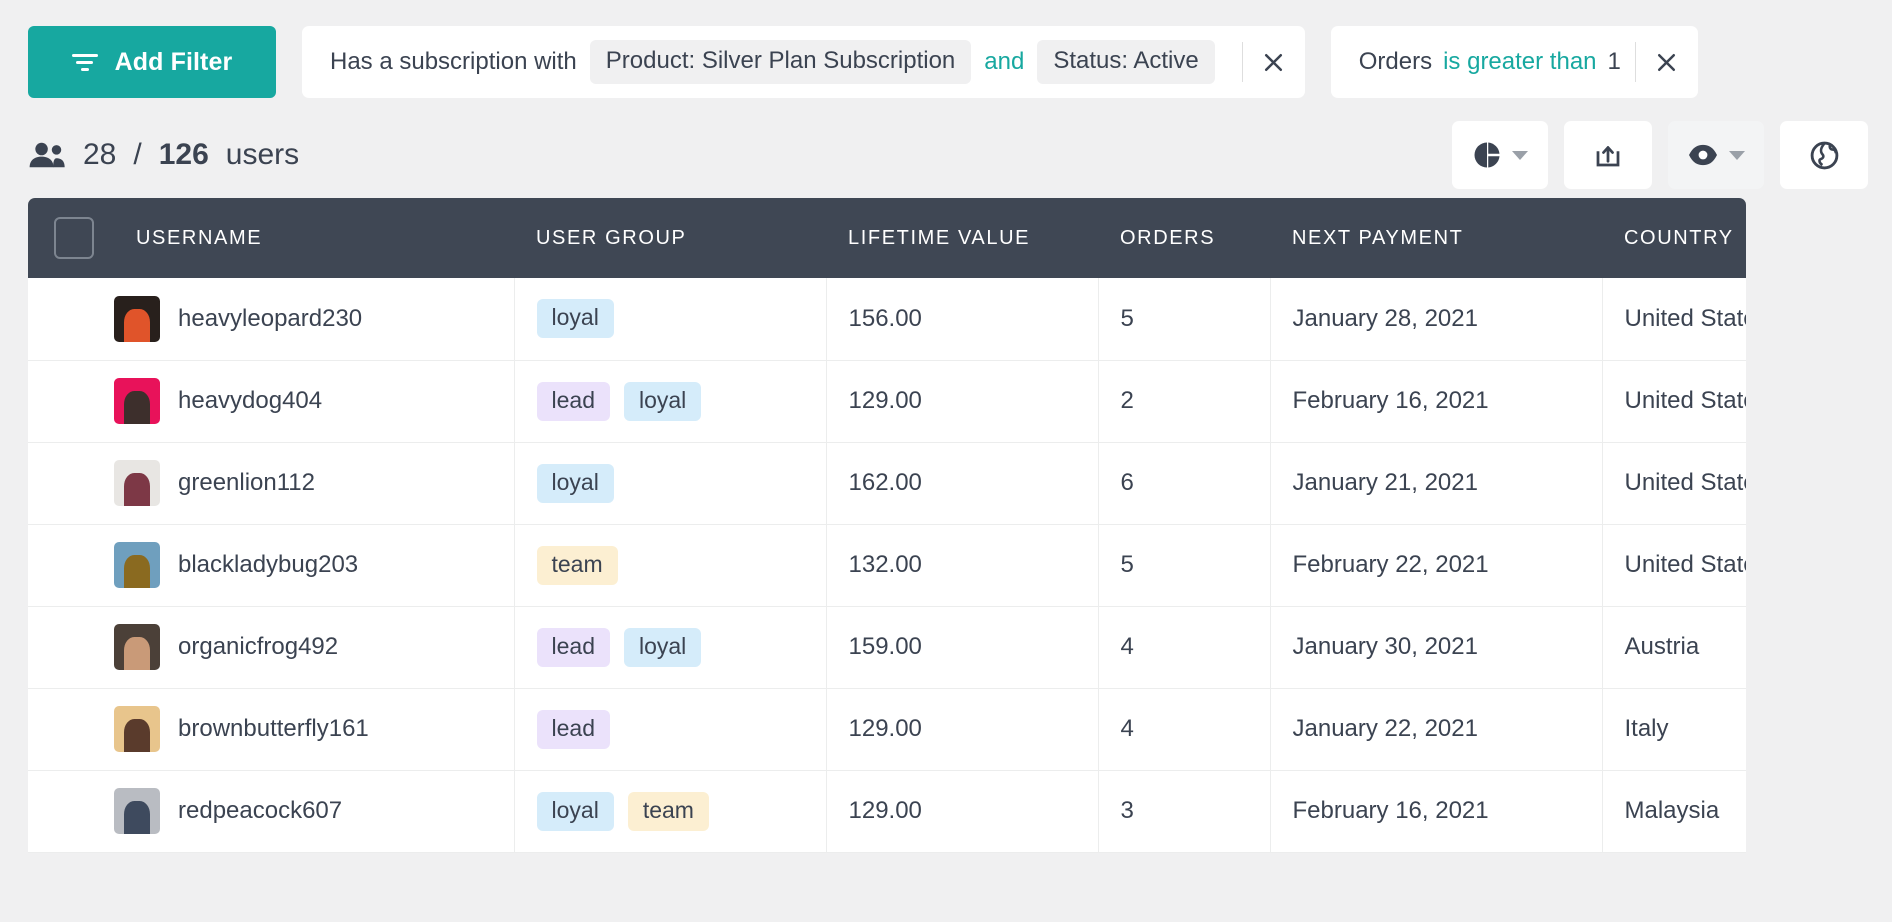 Image resolution: width=1892 pixels, height=922 pixels. I want to click on cell-lifetime-value: 129.00, so click(962, 729).